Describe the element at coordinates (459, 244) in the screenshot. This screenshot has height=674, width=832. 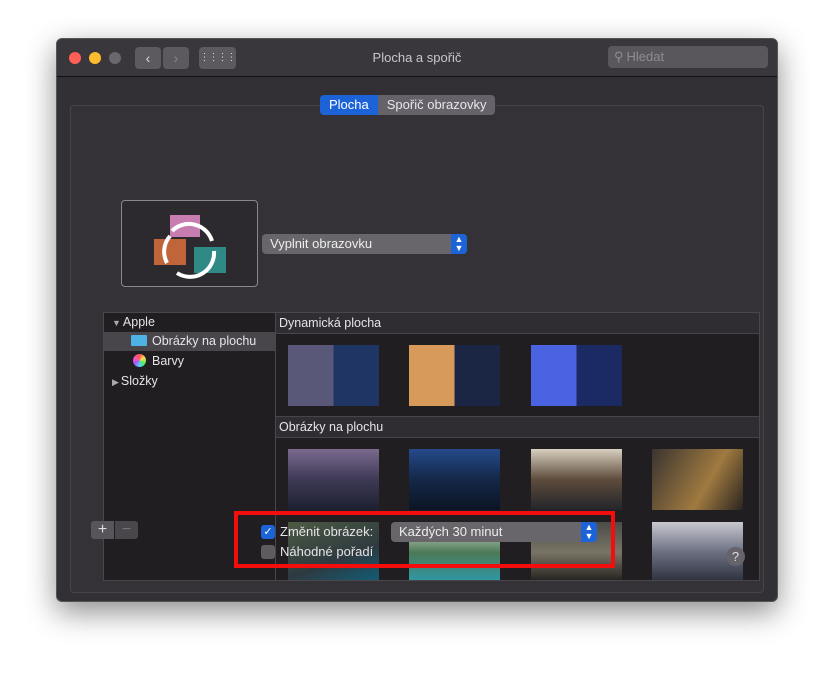
I see `chevron-updown-icon: ▲ ▼` at that location.